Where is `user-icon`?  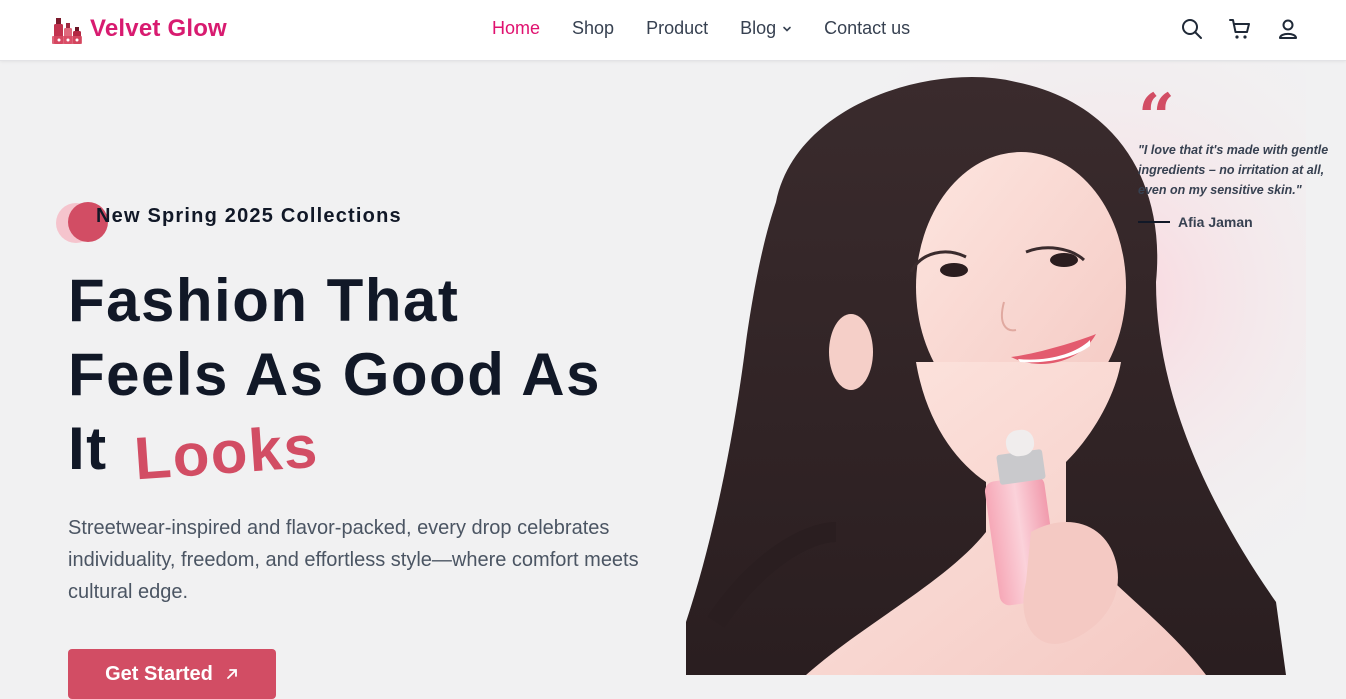
user-icon is located at coordinates (1288, 29).